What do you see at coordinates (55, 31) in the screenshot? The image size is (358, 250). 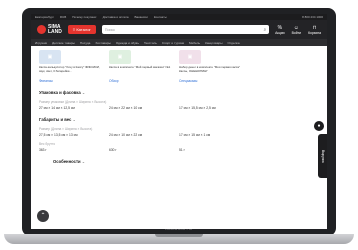 I see `logo-text-line2: LAND` at bounding box center [55, 31].